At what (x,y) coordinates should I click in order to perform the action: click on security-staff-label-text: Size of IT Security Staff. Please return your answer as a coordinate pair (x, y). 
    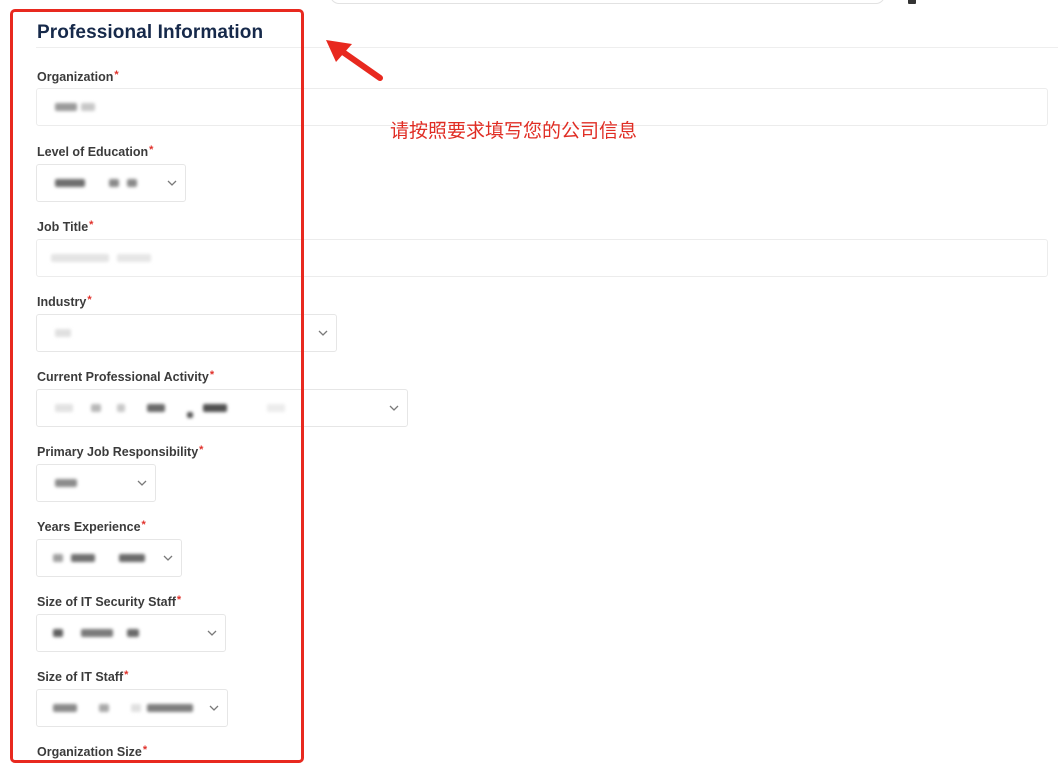
    Looking at the image, I should click on (106, 602).